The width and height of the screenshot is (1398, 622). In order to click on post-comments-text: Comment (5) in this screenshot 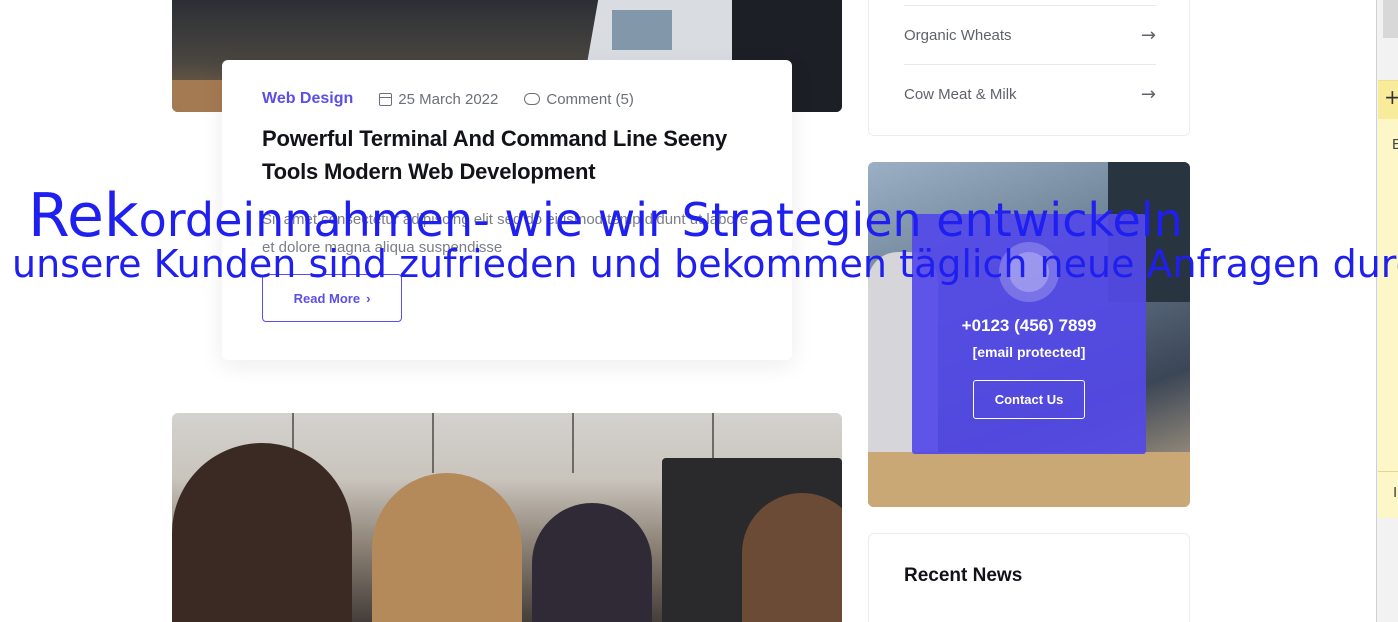, I will do `click(590, 99)`.